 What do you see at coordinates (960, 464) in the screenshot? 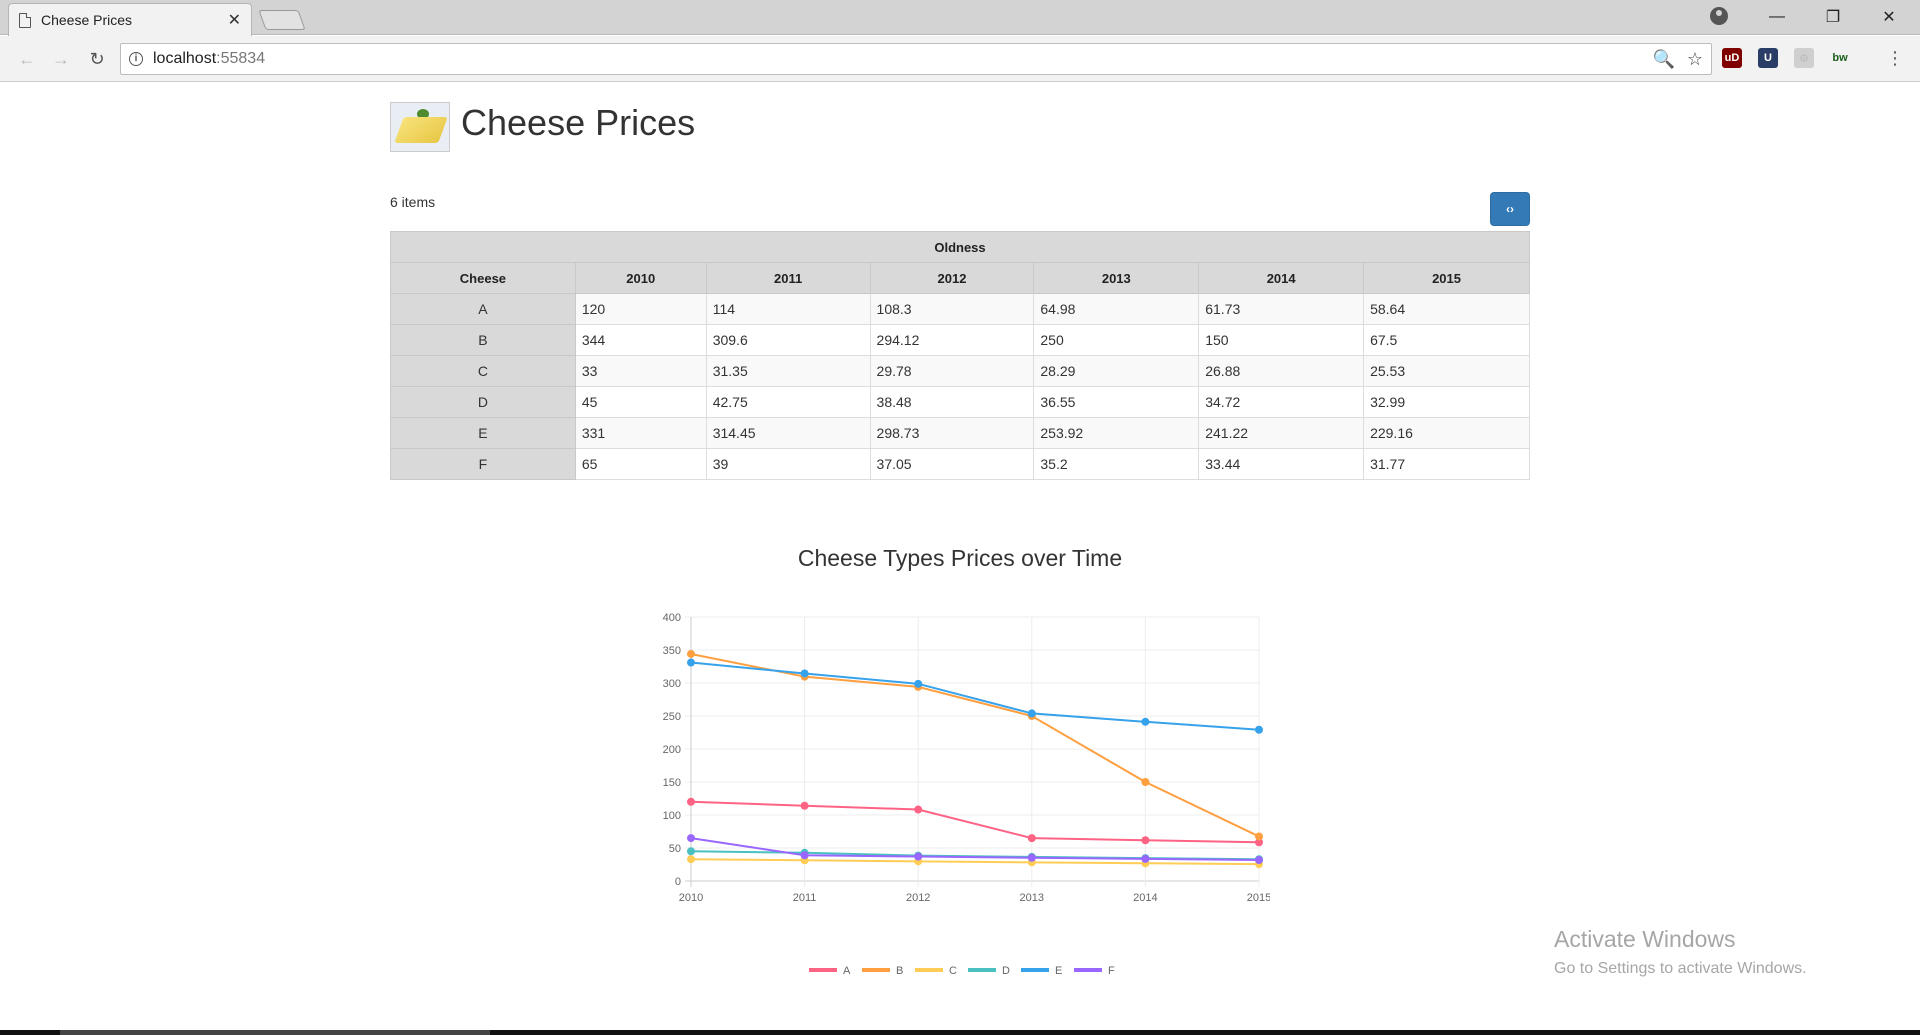
I see `table-row: F 65 39 37.05 35.2 33.44 31.77` at bounding box center [960, 464].